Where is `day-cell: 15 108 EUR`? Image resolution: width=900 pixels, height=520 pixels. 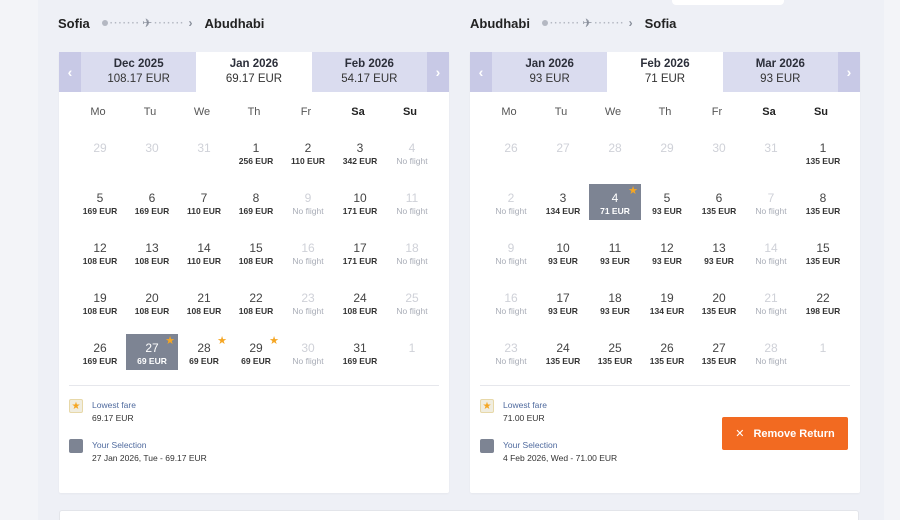 day-cell: 15 108 EUR is located at coordinates (256, 259).